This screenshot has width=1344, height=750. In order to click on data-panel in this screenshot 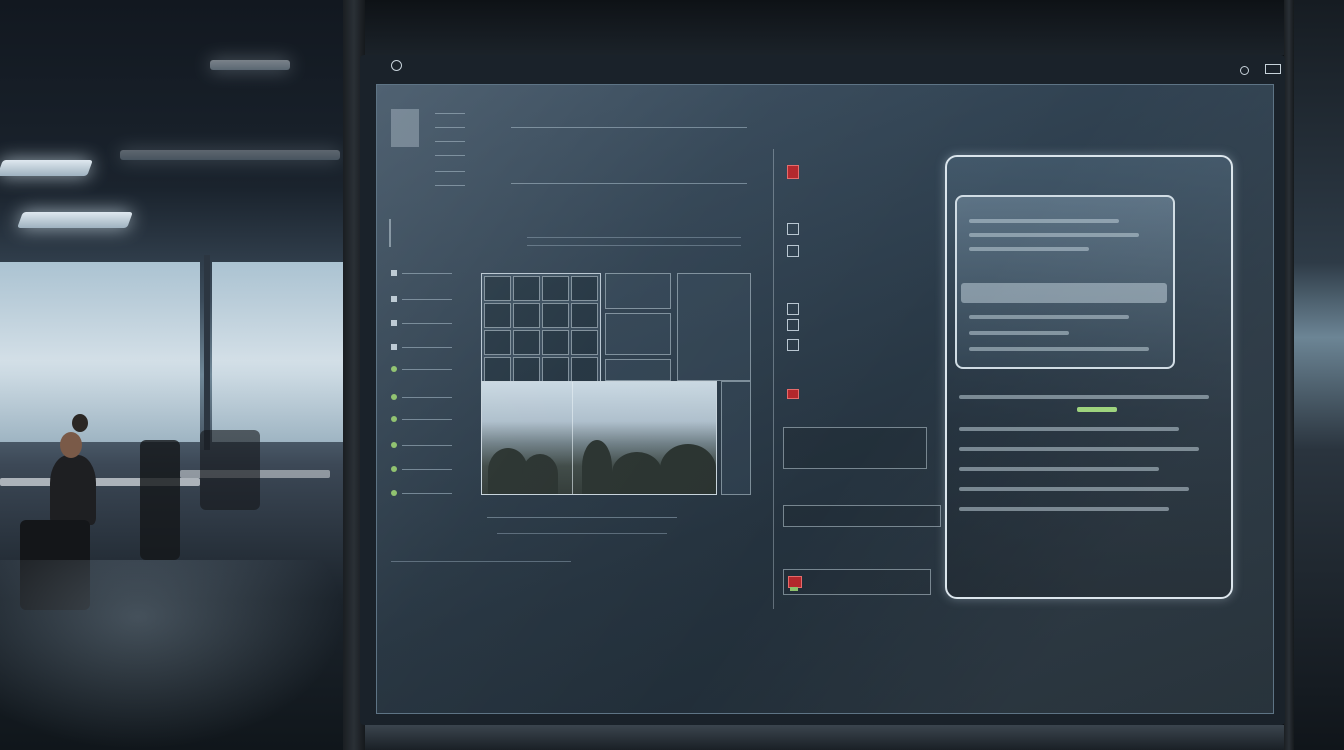, I will do `click(714, 327)`.